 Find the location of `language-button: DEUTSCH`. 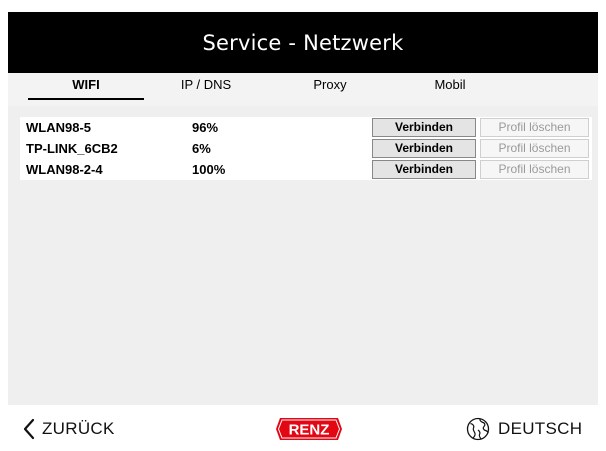

language-button: DEUTSCH is located at coordinates (524, 429).